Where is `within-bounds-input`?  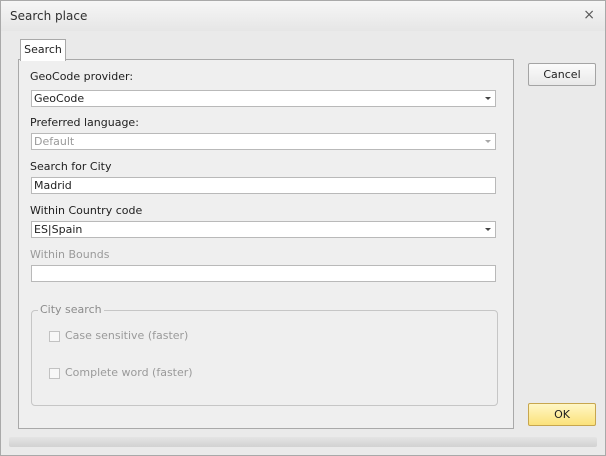
within-bounds-input is located at coordinates (263, 273).